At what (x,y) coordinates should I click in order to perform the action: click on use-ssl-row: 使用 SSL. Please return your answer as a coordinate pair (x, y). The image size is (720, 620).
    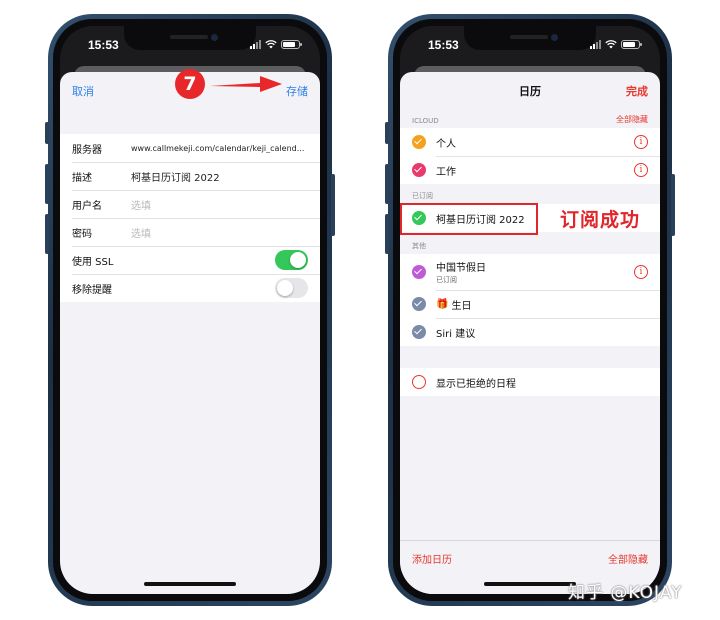
    Looking at the image, I should click on (190, 260).